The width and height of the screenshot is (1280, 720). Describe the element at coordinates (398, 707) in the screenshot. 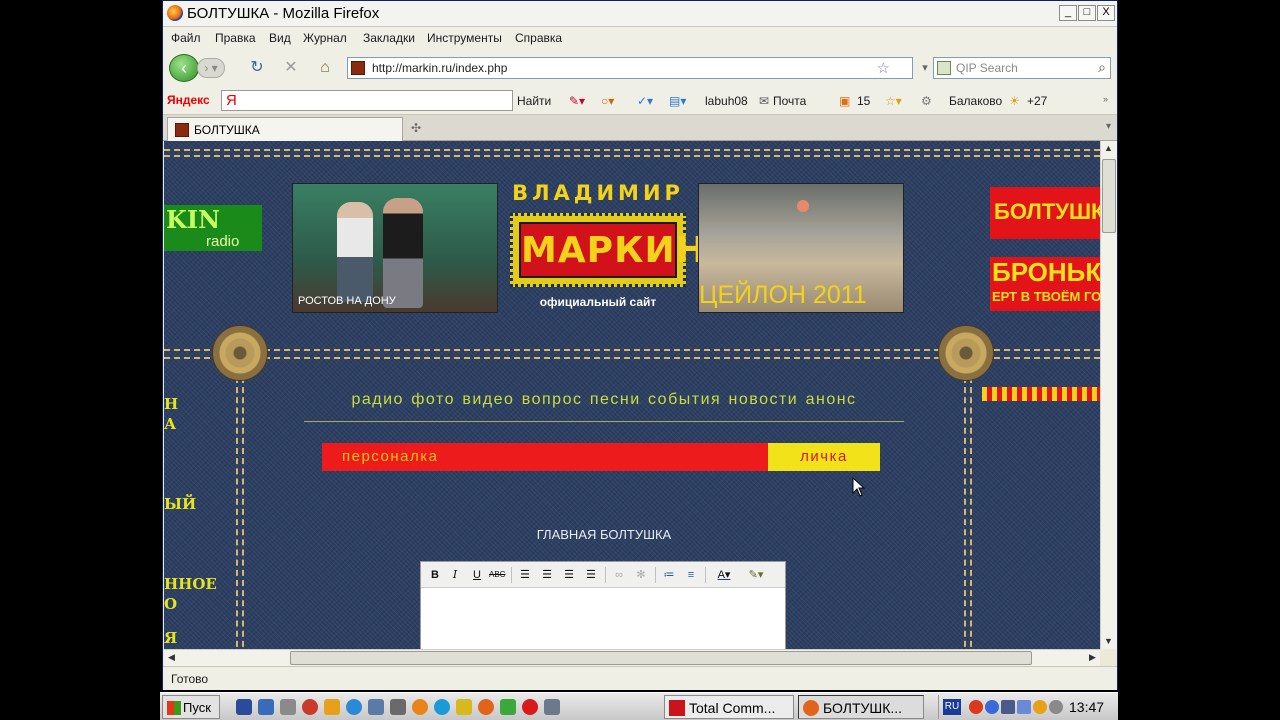

I see `tools-icon` at that location.